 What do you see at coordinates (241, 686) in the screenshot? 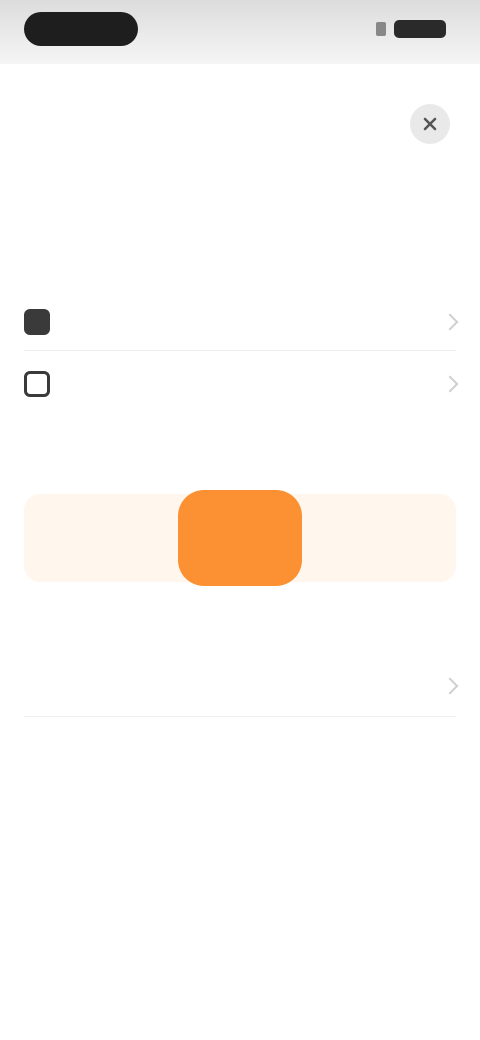
I see `list-item` at bounding box center [241, 686].